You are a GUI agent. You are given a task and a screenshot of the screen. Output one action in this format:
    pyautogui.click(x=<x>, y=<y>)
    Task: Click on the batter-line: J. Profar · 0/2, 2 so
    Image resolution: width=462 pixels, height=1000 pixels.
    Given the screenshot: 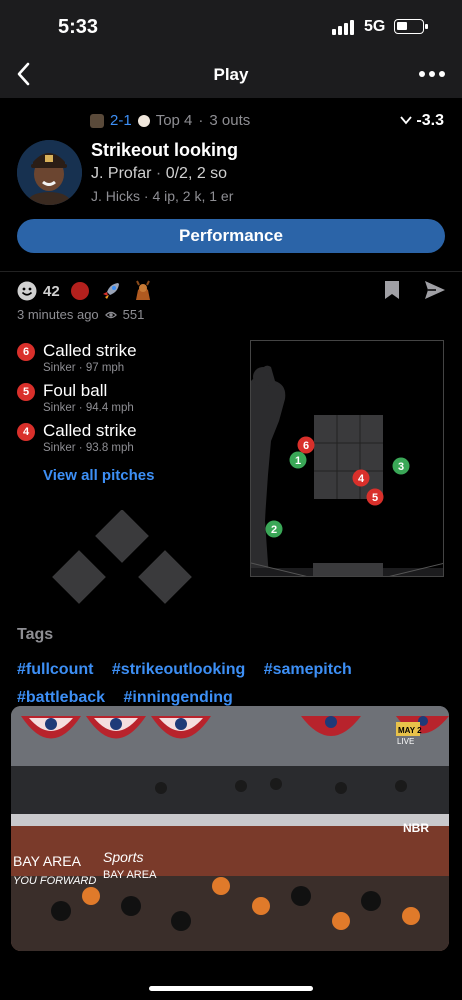 What is the action you would take?
    pyautogui.click(x=159, y=174)
    